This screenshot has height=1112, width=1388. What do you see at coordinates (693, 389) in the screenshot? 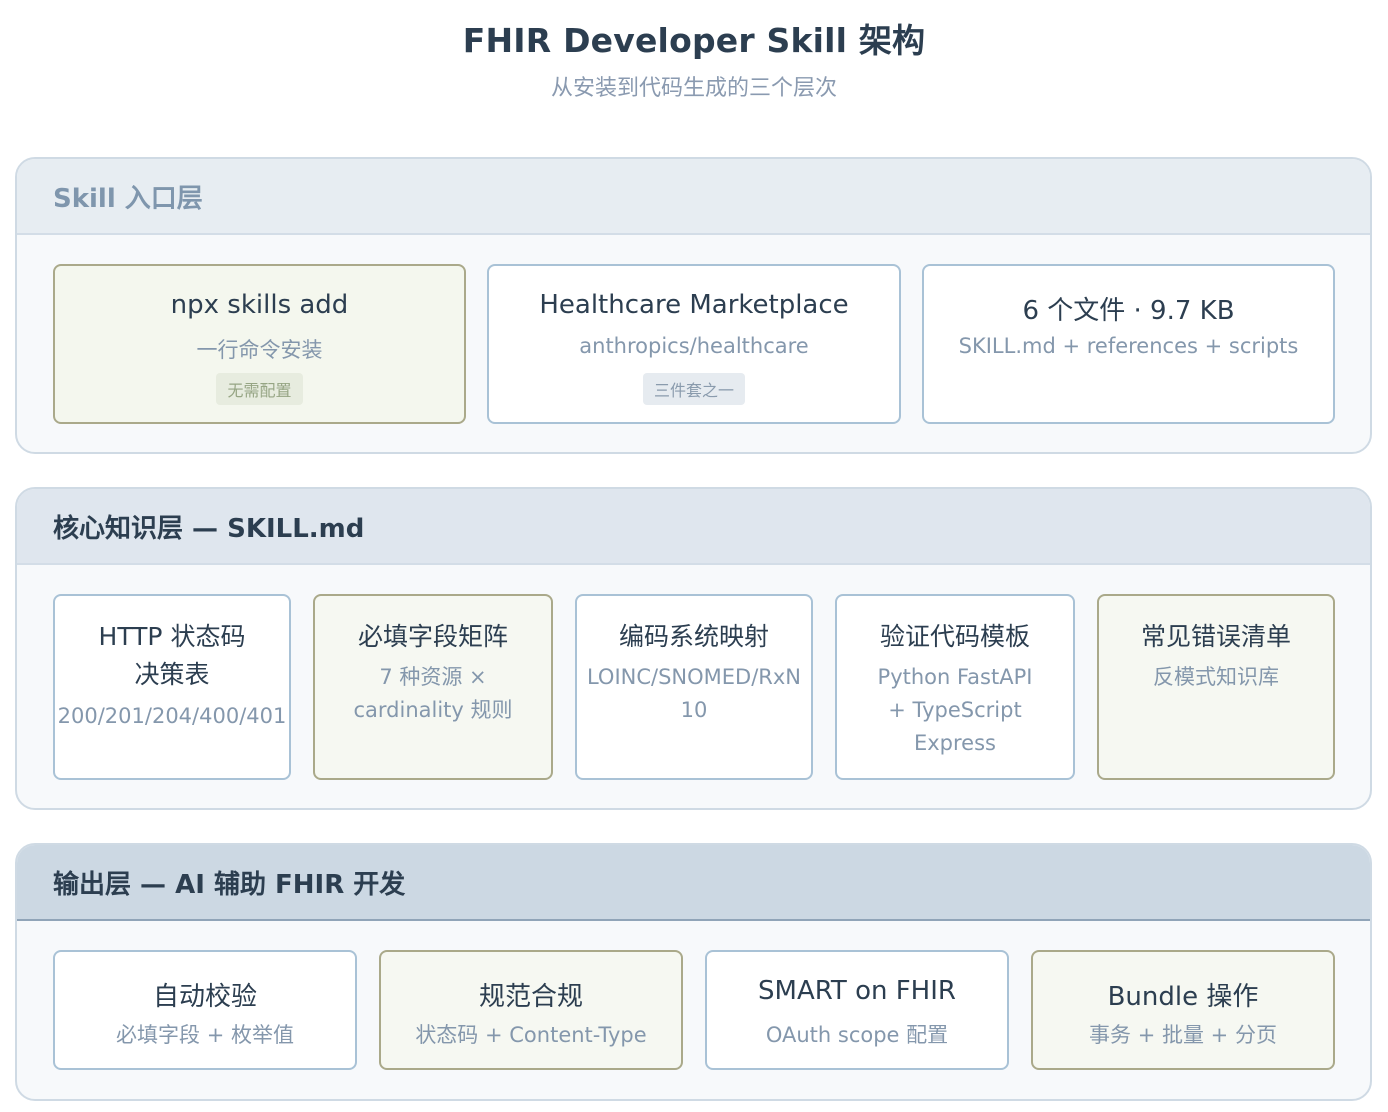
I see `tag-one-of-three: 三件套之一` at bounding box center [693, 389].